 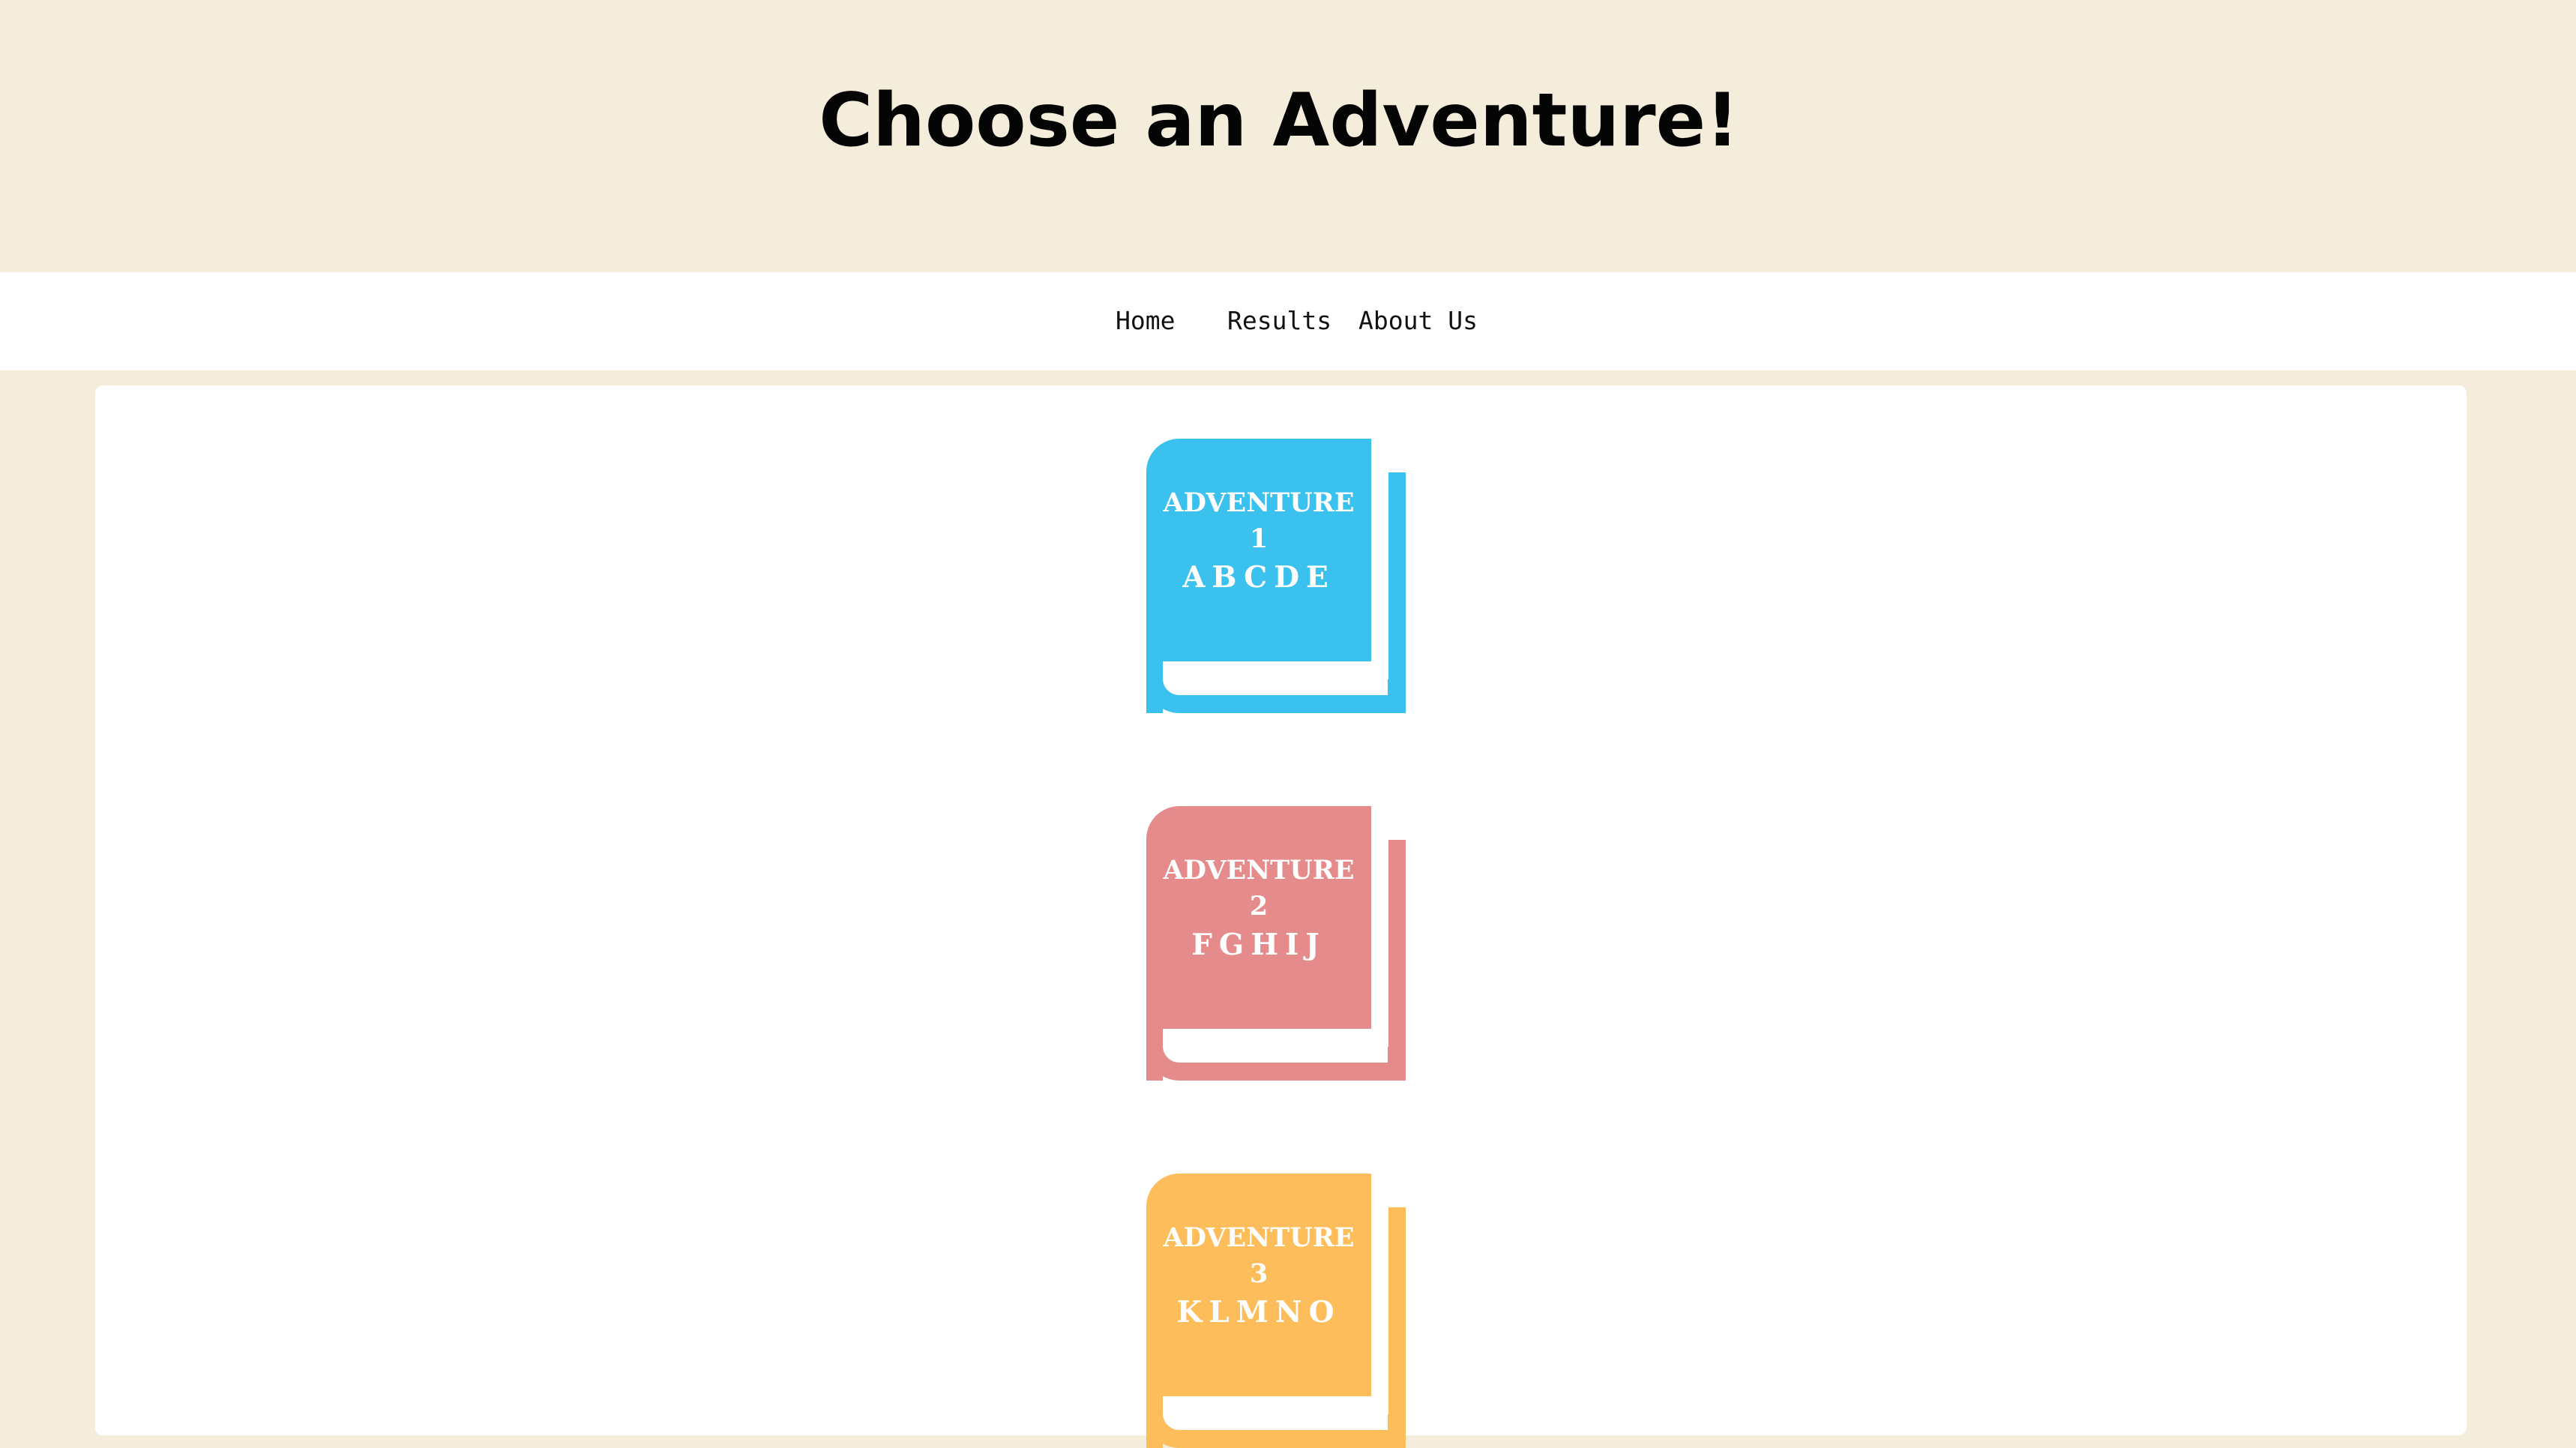 I want to click on adventure-book-2: ADVENTURE 2 FGHIJ, so click(x=1276, y=943).